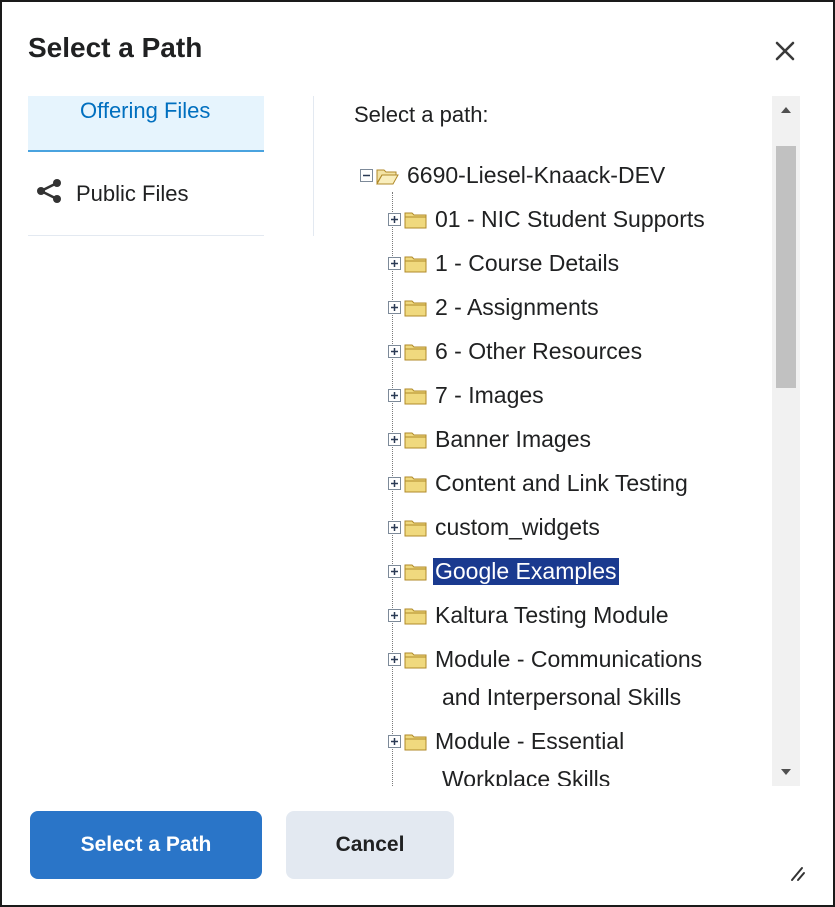  Describe the element at coordinates (536, 175) in the screenshot. I see `tree-root-label: 6690-Liesel-Knaack-DEV` at that location.